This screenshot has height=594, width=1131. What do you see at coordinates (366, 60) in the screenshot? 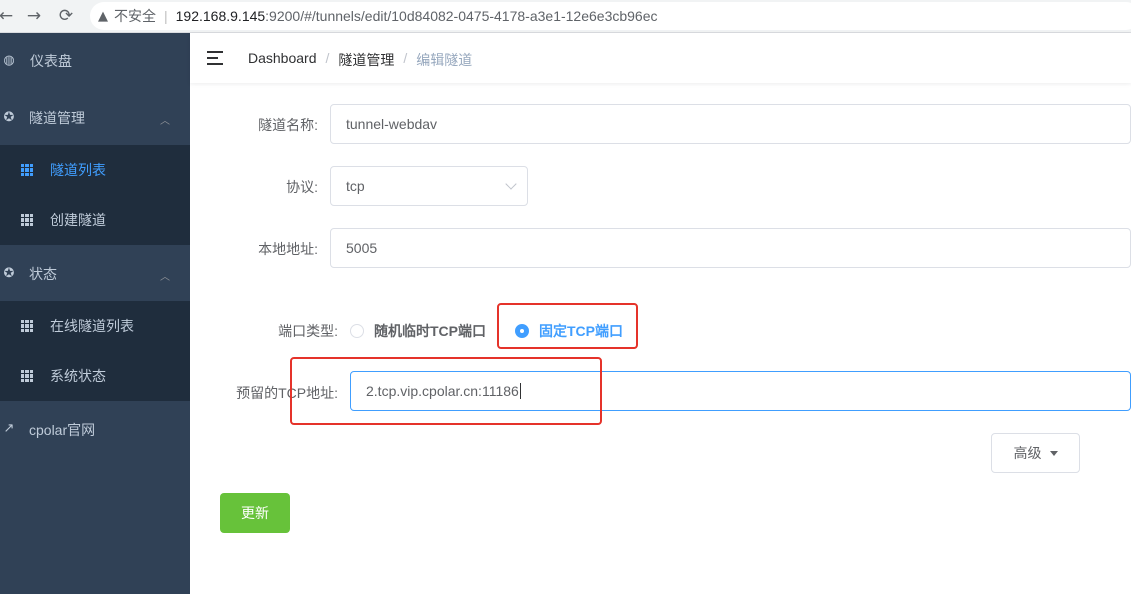
I see `breadcrumb-tunnel-management: 隧道管理` at bounding box center [366, 60].